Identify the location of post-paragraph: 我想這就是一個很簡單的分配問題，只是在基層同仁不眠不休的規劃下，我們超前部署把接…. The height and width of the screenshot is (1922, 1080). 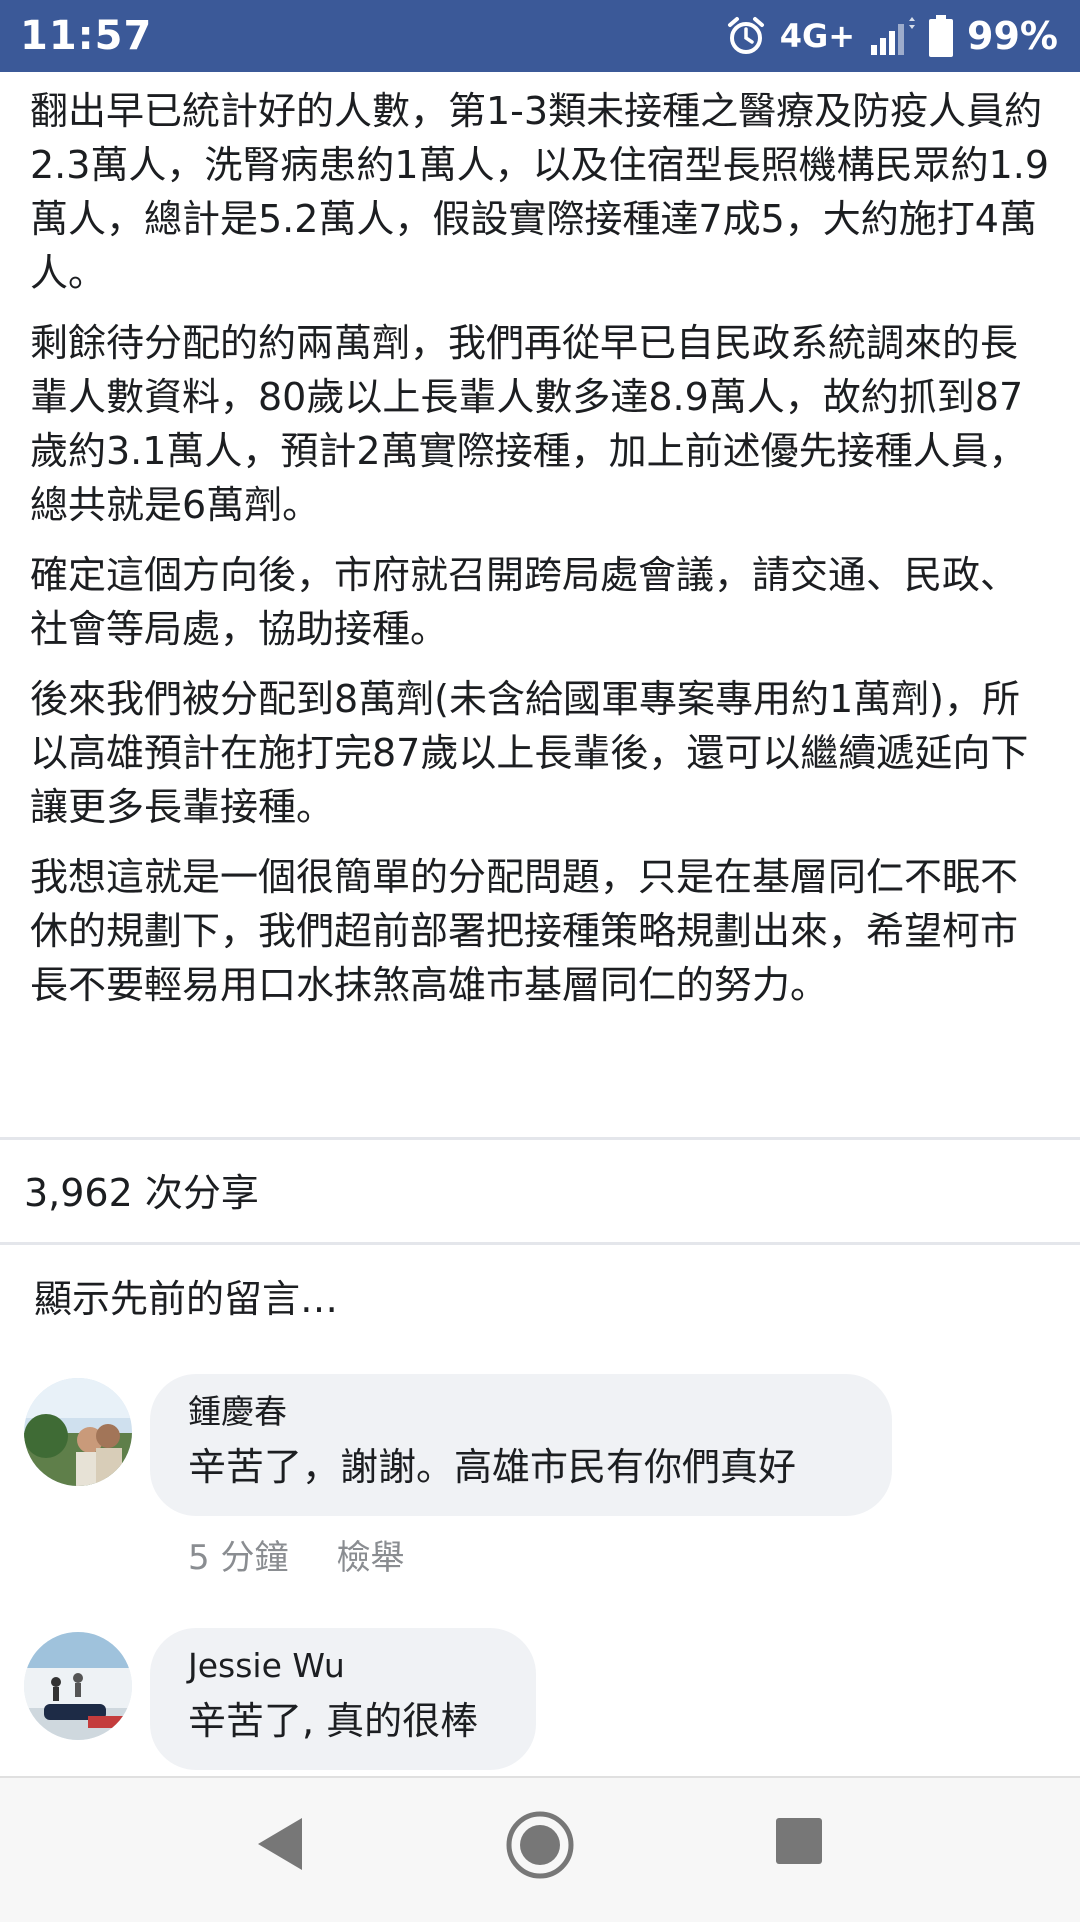
(524, 931).